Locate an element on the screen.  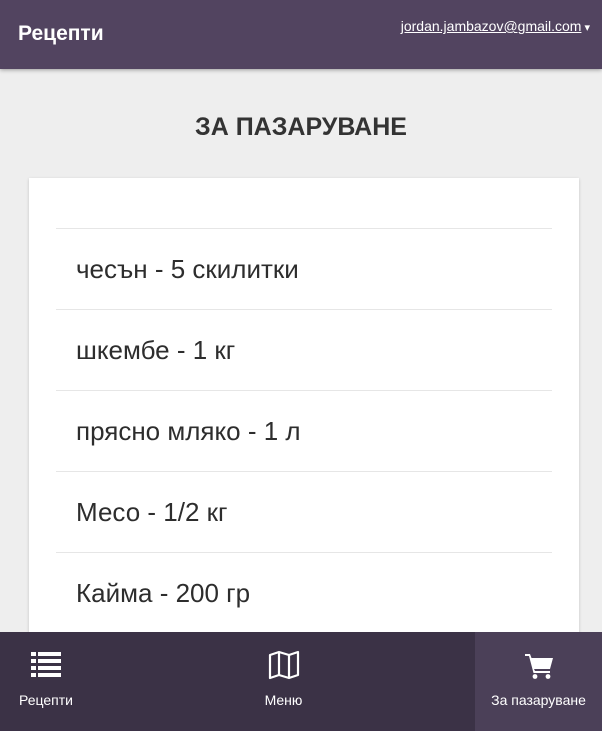
nav-item-shopping: За пазаруване is located at coordinates (538, 681).